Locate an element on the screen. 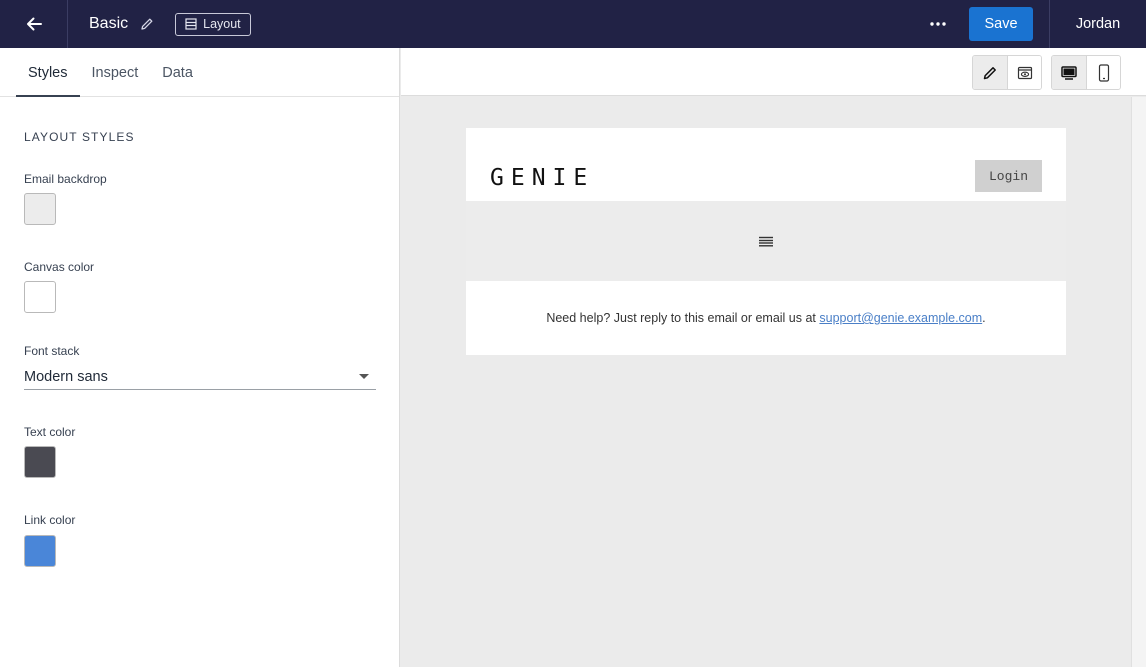  user-menu: Jordan is located at coordinates (1098, 24).